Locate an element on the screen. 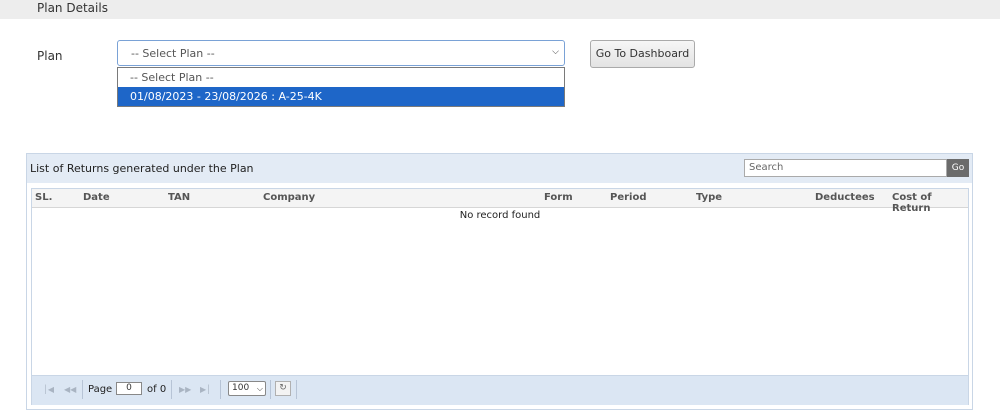 The height and width of the screenshot is (410, 1000). page-number-input: 0 is located at coordinates (129, 388).